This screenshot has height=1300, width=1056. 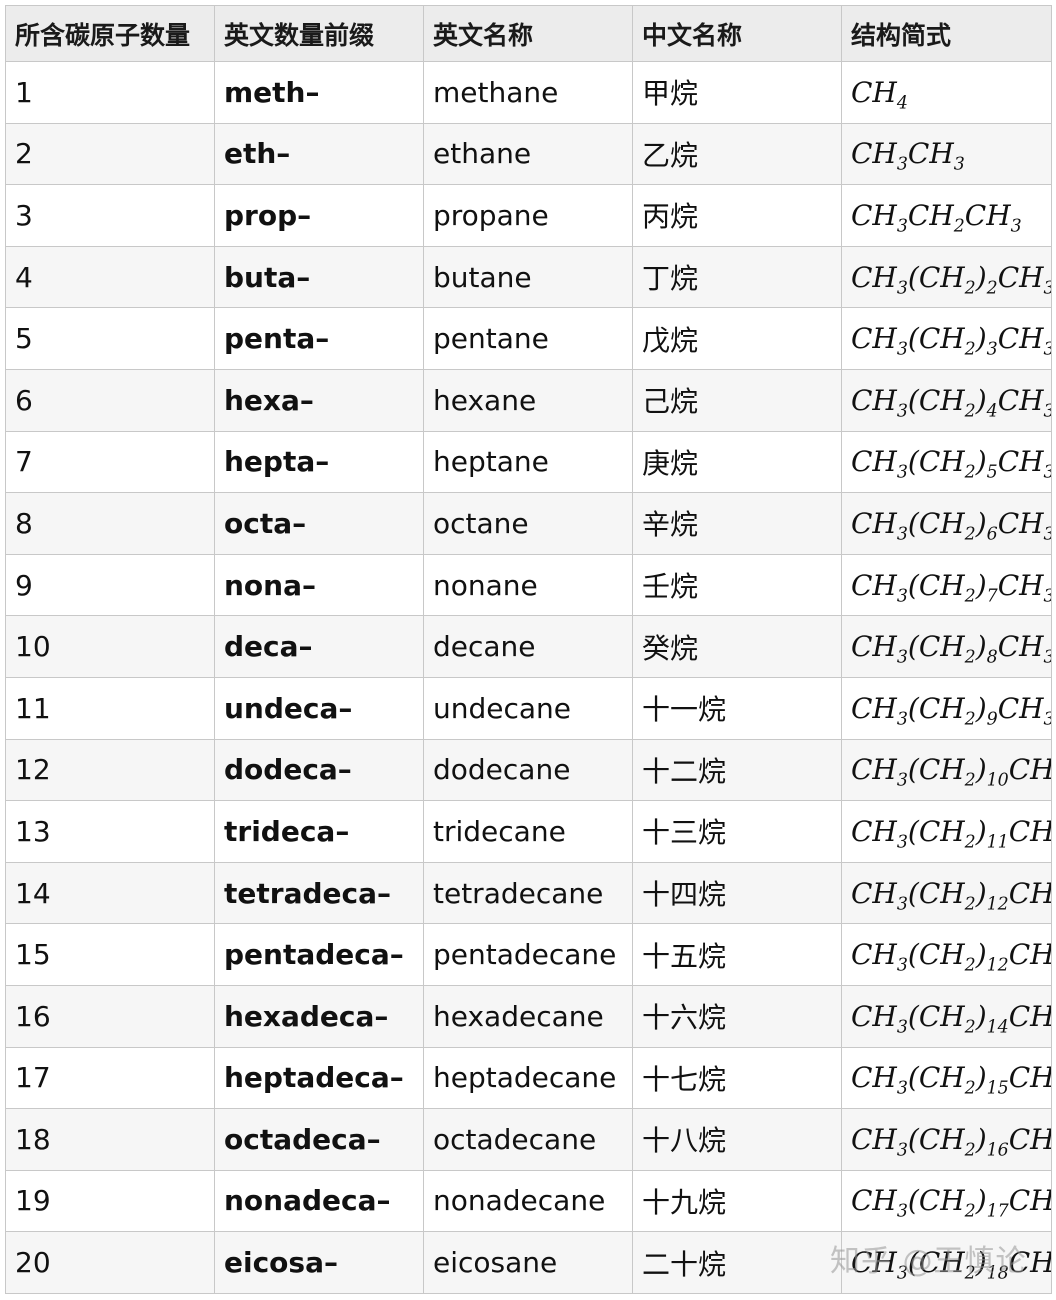 I want to click on structural-formula-cell: CH3CH2CH3, so click(x=946, y=215).